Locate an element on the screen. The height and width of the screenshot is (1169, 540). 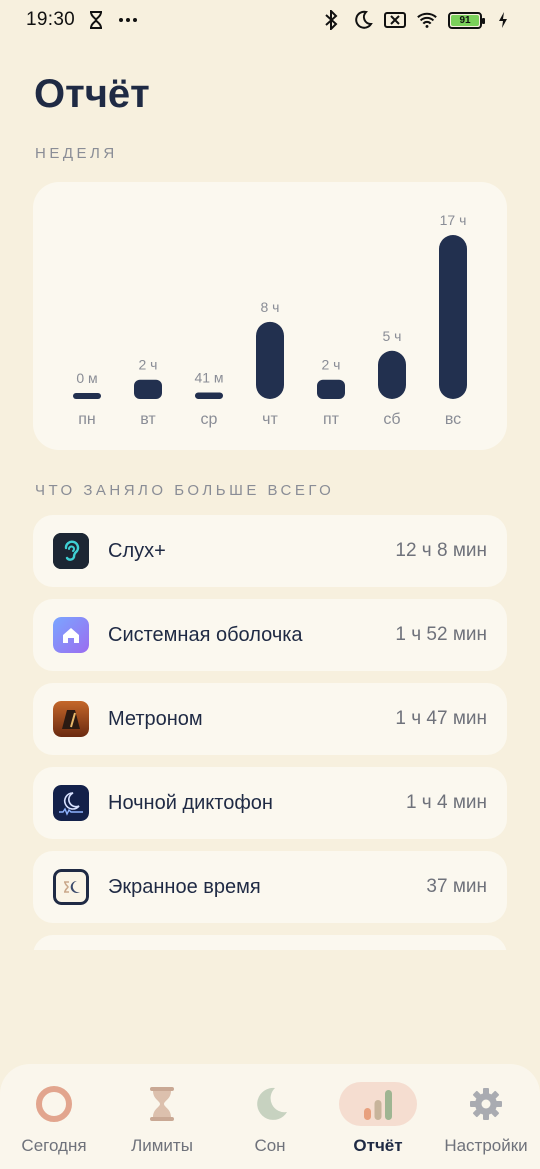
nav-label: Отчёт is located at coordinates (378, 1145).